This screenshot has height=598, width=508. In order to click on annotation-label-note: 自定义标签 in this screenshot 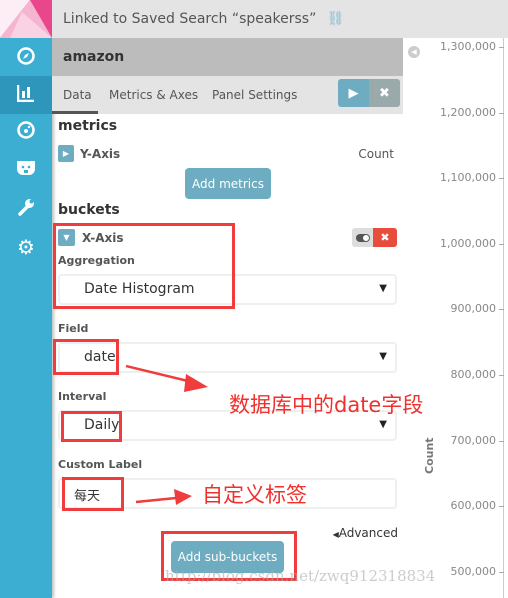, I will do `click(254, 495)`.